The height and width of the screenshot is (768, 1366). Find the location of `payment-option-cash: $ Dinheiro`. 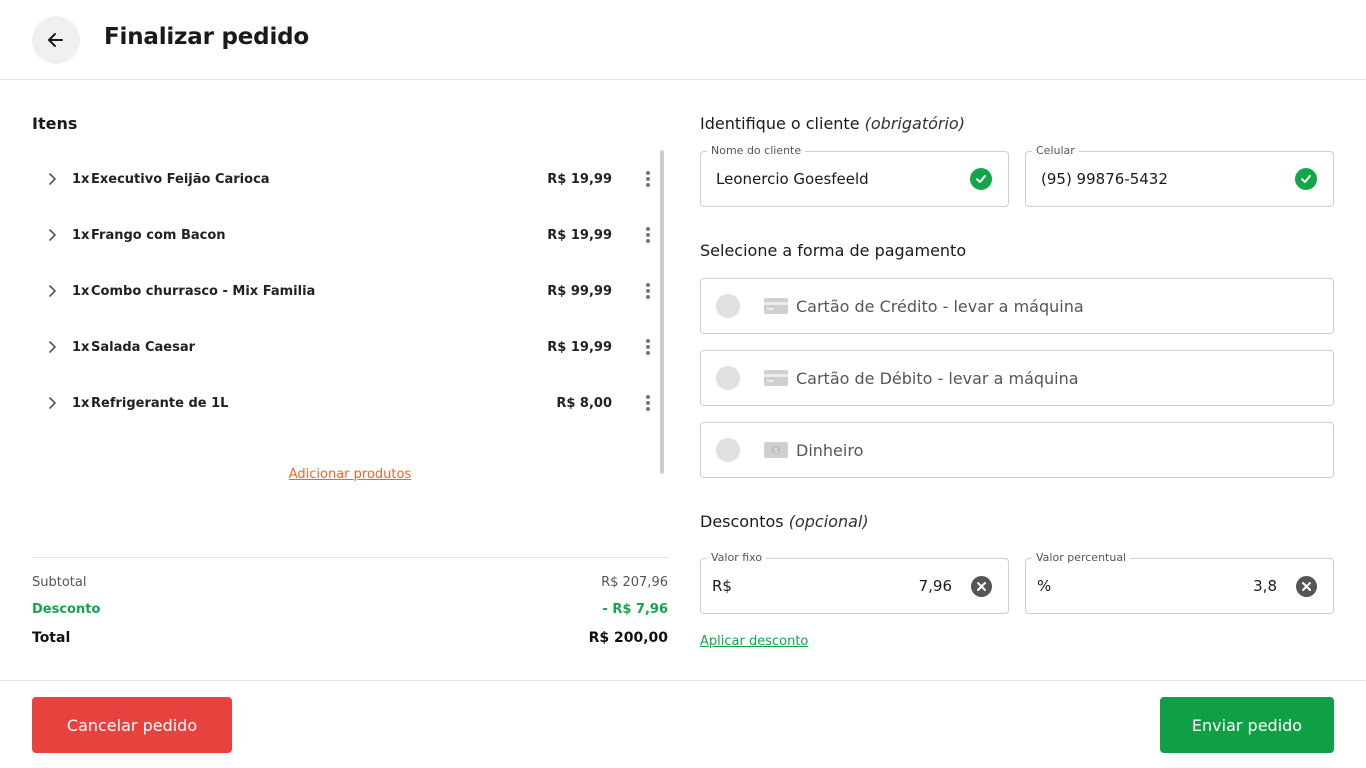

payment-option-cash: $ Dinheiro is located at coordinates (1017, 450).